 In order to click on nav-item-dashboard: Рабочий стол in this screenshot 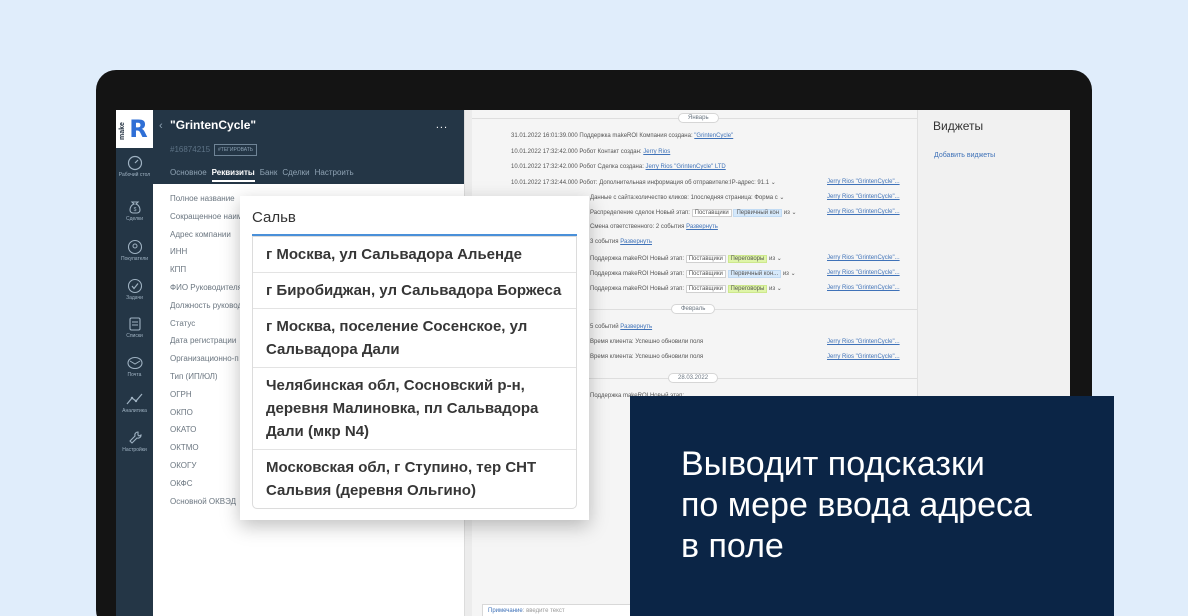, I will do `click(134, 166)`.